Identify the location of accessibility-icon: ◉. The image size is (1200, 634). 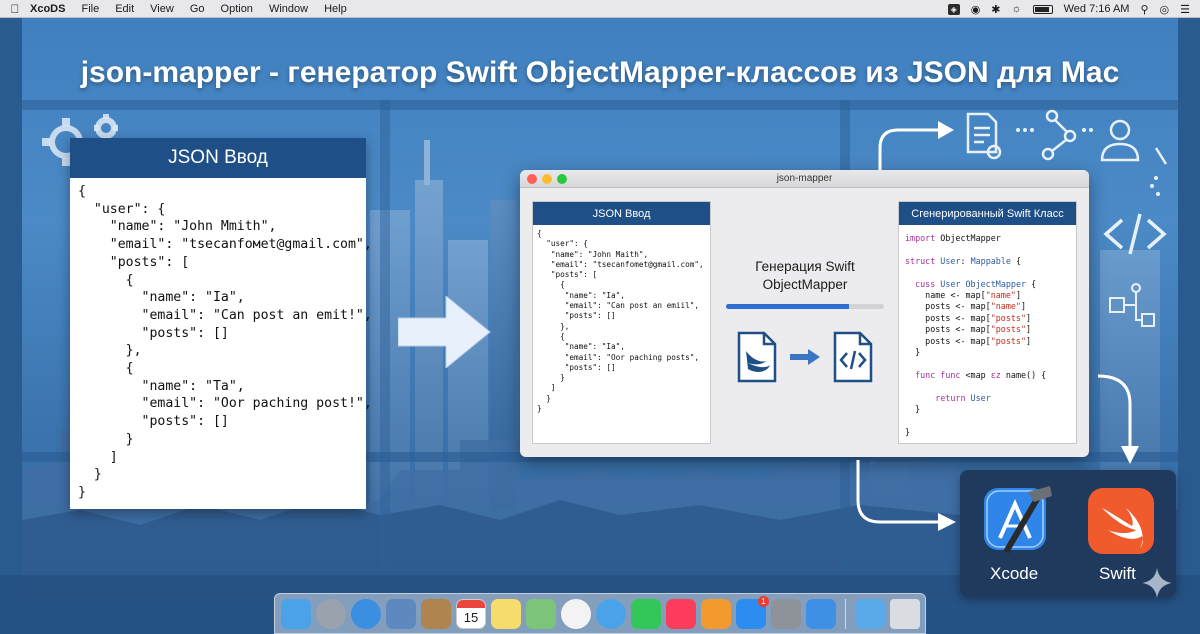
(976, 9).